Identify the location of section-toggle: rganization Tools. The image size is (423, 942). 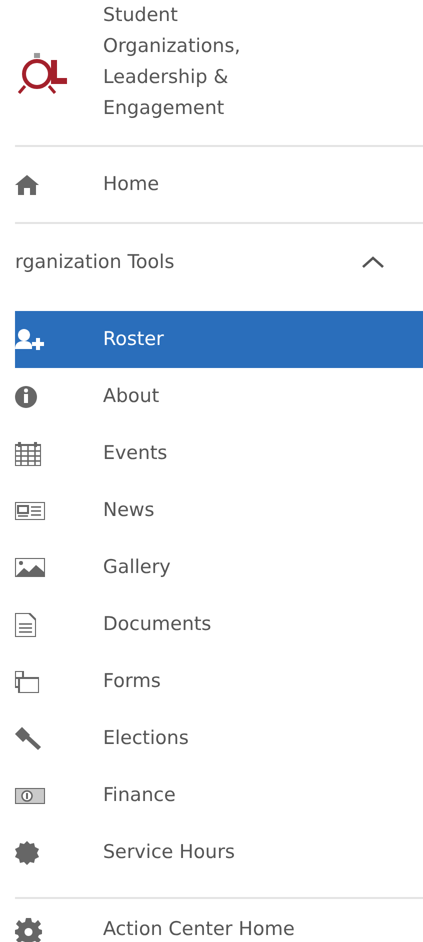
(219, 262).